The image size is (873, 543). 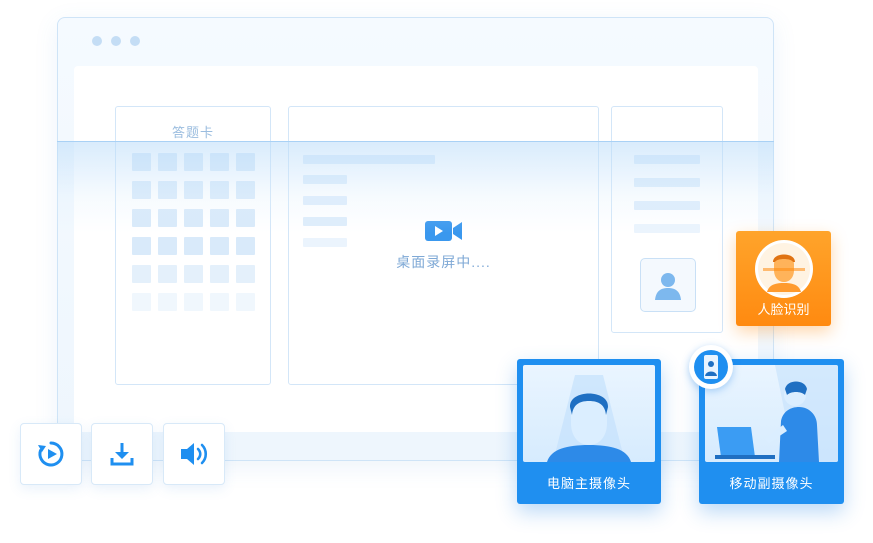 I want to click on answer-grid, so click(x=193, y=232).